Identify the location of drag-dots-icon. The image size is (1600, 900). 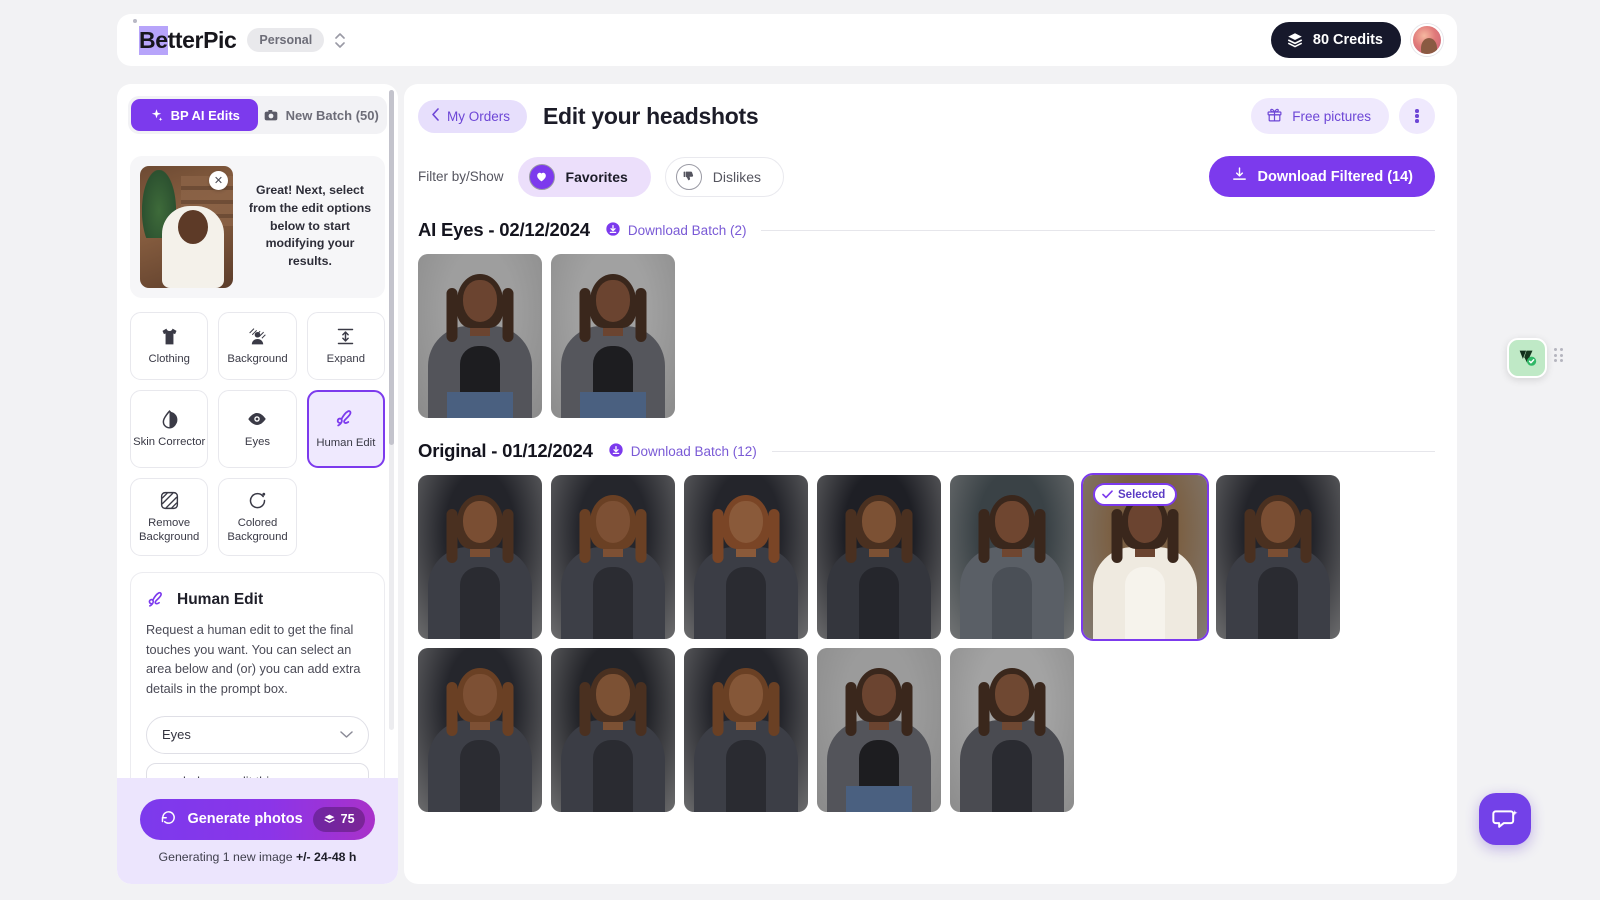
(1558, 355).